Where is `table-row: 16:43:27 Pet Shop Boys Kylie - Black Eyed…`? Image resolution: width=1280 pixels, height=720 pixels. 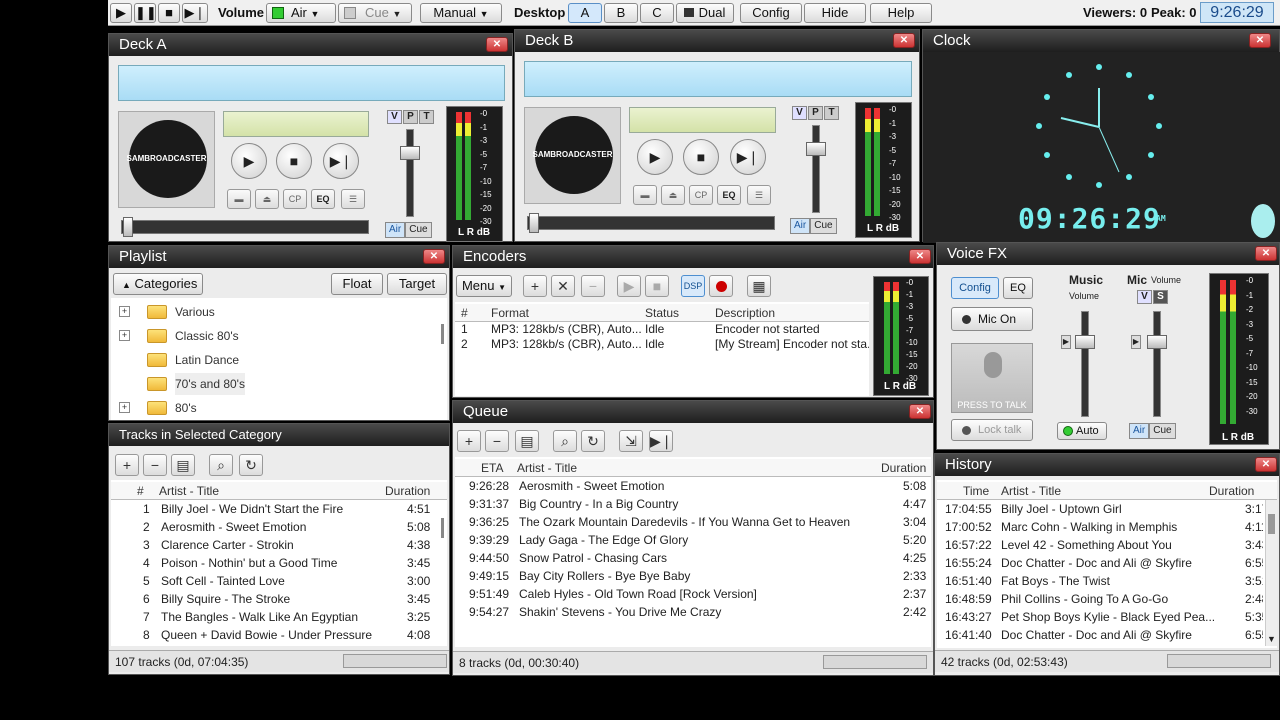
table-row: 16:43:27 Pet Shop Boys Kylie - Black Eyed… is located at coordinates (1100, 617).